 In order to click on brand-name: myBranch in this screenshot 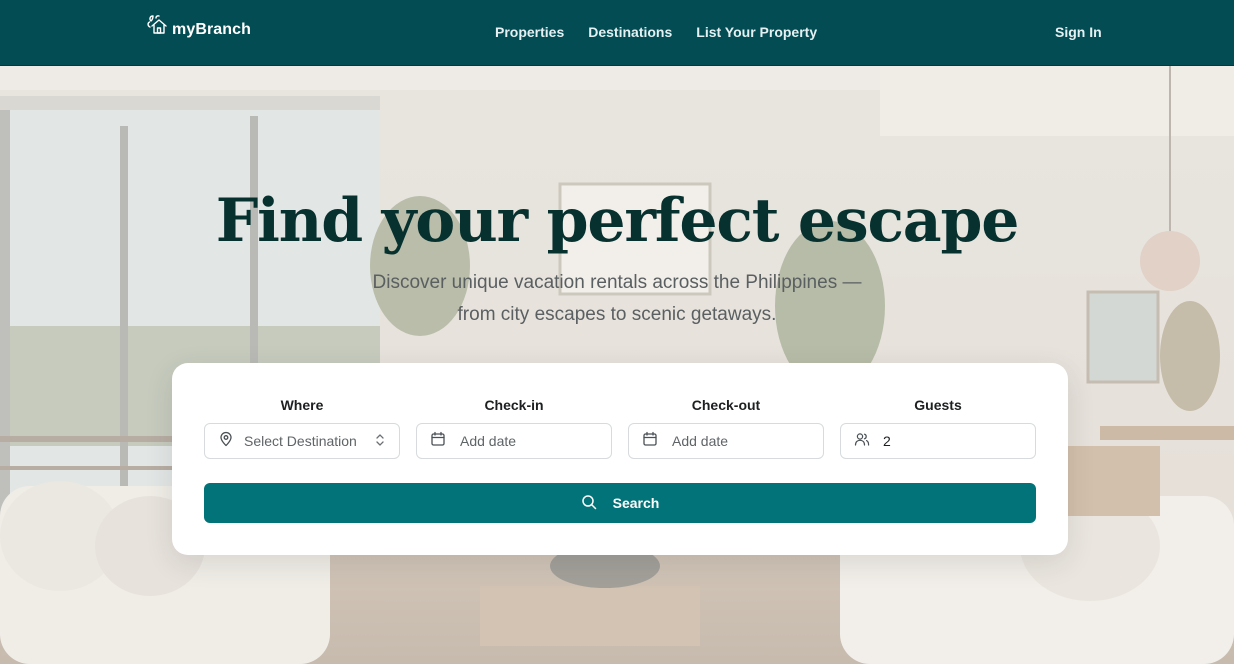, I will do `click(212, 29)`.